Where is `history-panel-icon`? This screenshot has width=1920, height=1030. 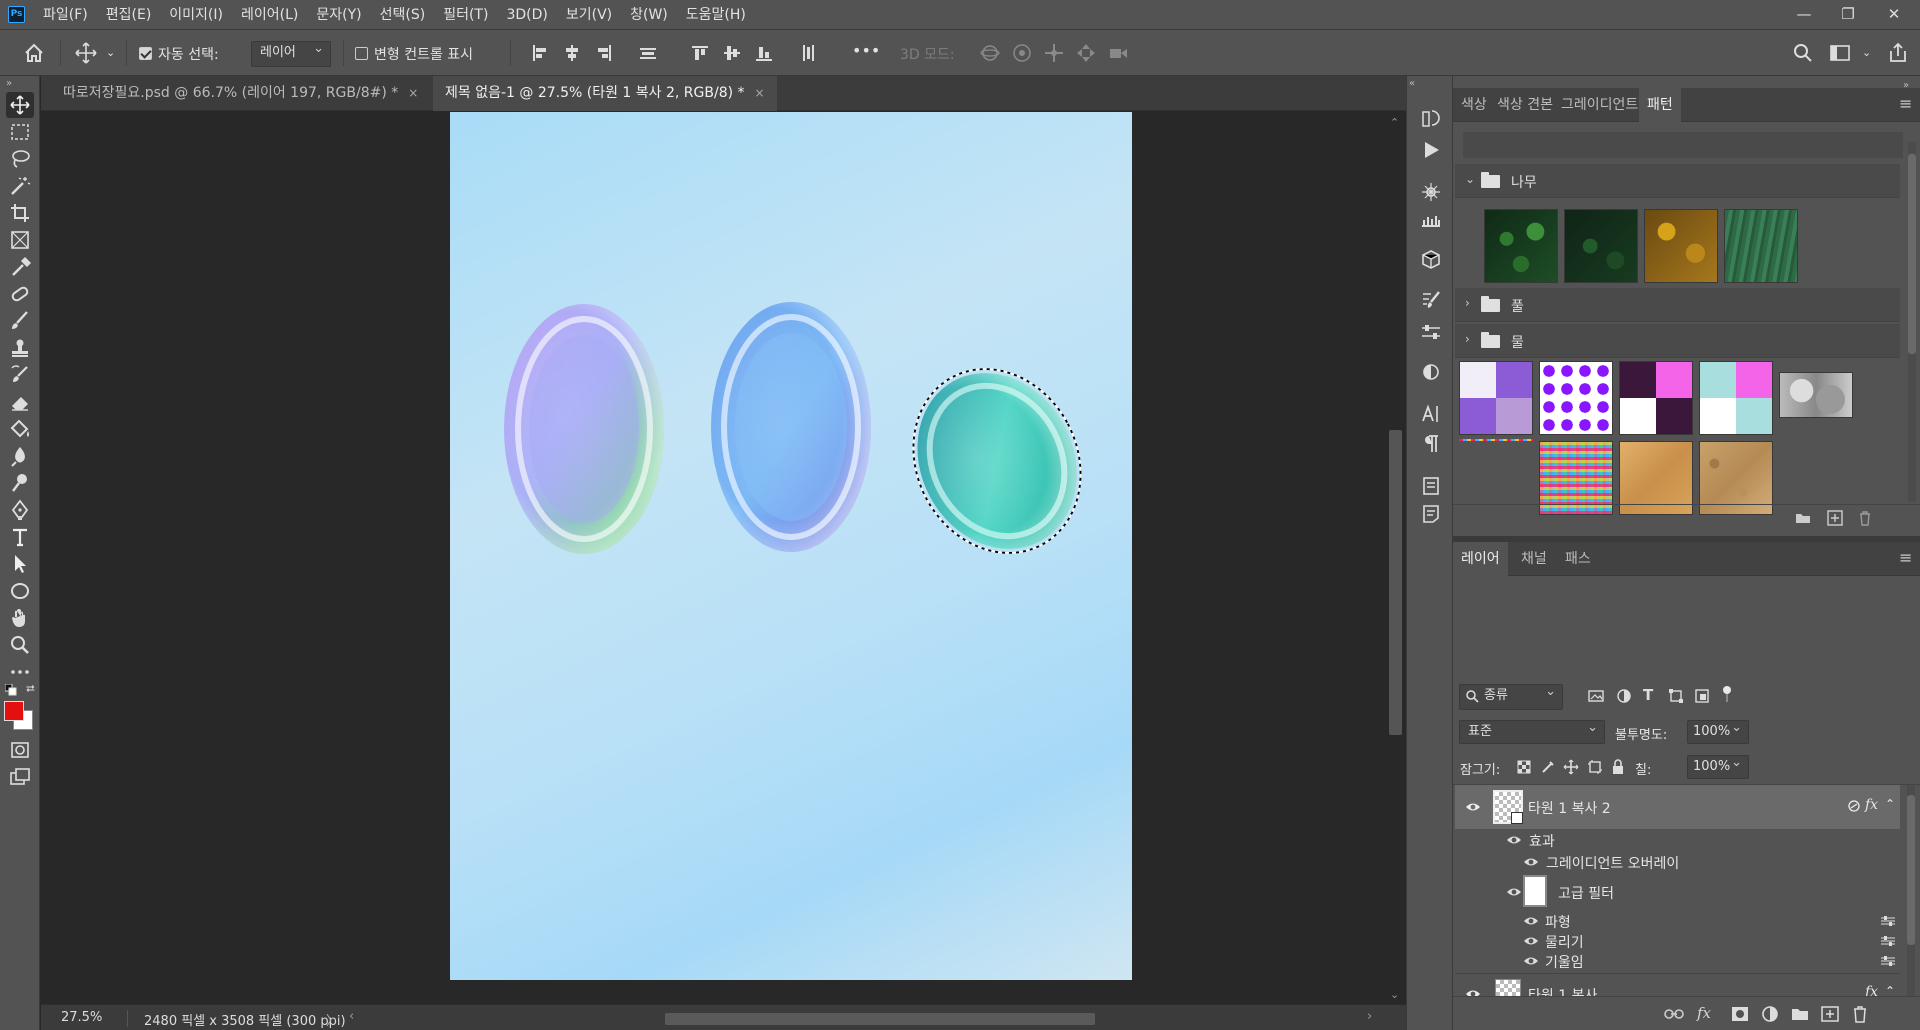 history-panel-icon is located at coordinates (1431, 118).